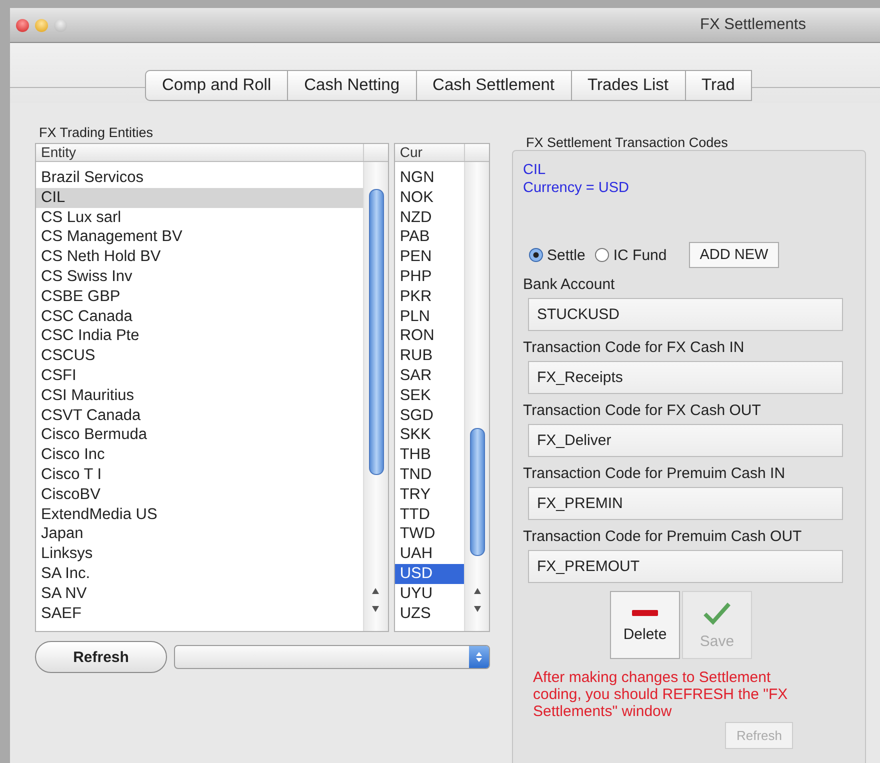 The image size is (880, 763). What do you see at coordinates (199, 494) in the screenshot?
I see `list-item: CiscoBV` at bounding box center [199, 494].